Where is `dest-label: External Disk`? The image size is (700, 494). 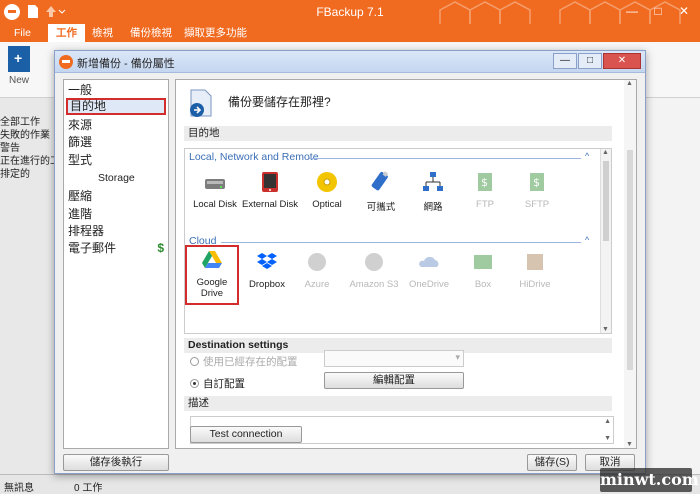 dest-label: External Disk is located at coordinates (270, 204).